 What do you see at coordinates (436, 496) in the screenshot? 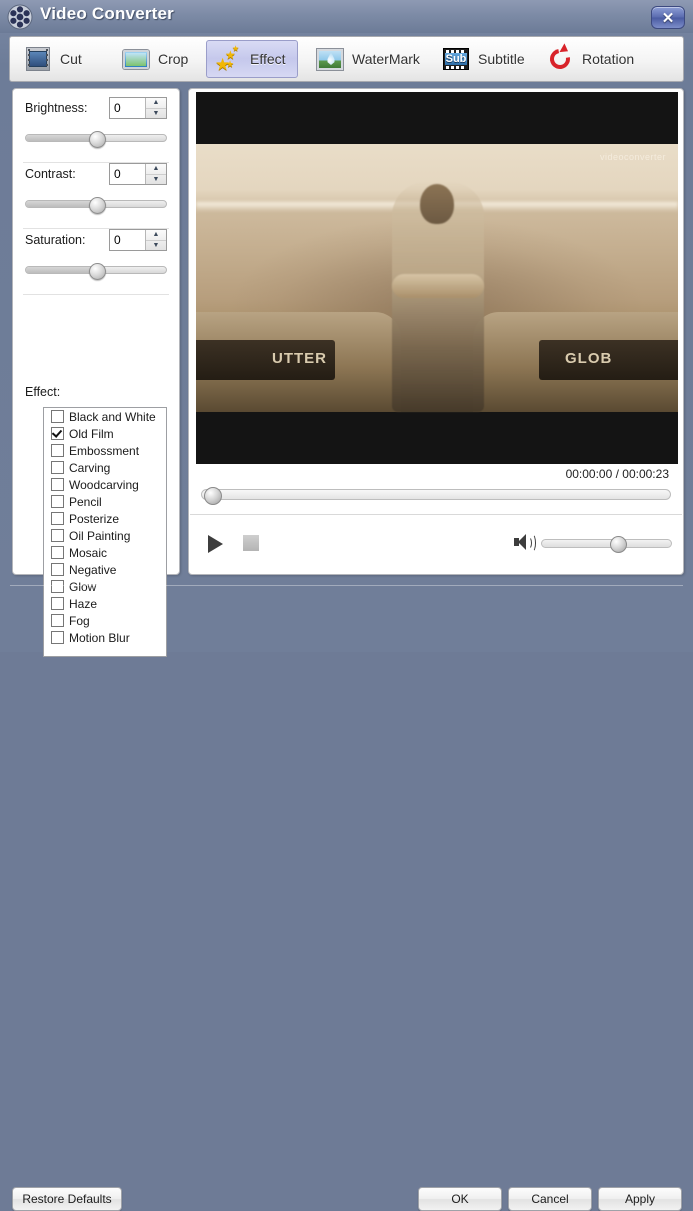
I see `seek-slider` at bounding box center [436, 496].